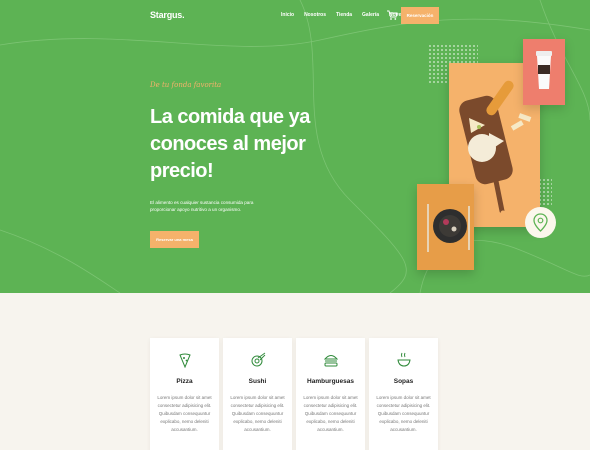 This screenshot has width=590, height=450. I want to click on sushi-icon, so click(258, 359).